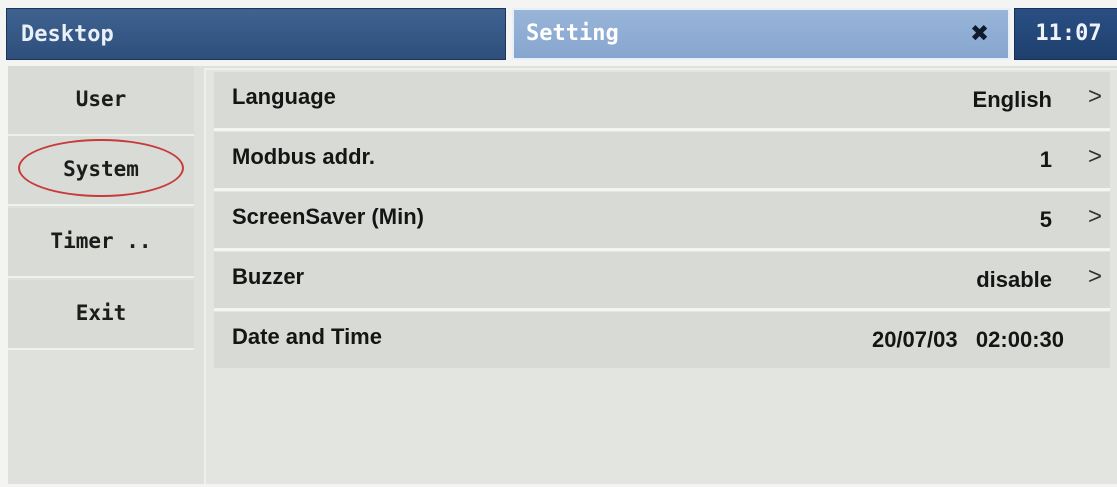  What do you see at coordinates (1065, 34) in the screenshot?
I see `clock: 11:07` at bounding box center [1065, 34].